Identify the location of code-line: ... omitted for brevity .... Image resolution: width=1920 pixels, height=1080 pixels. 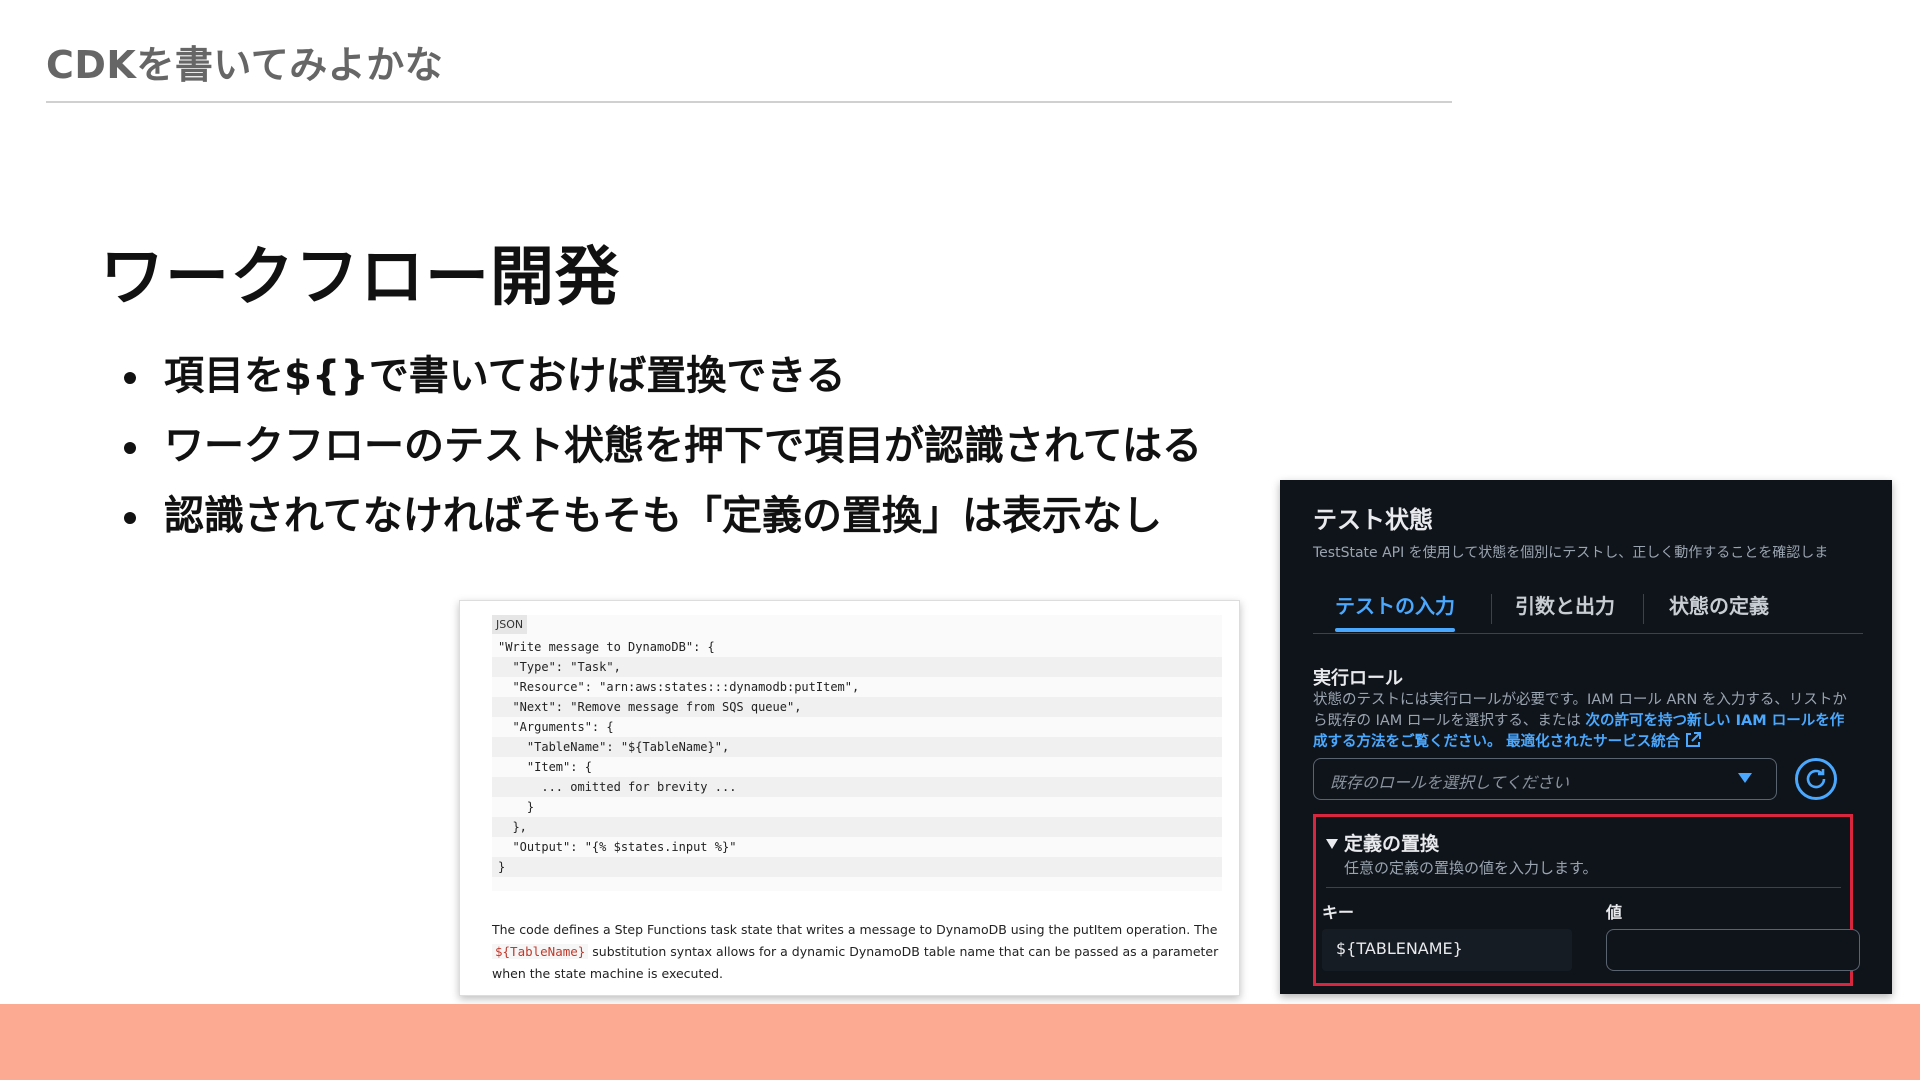
(857, 787).